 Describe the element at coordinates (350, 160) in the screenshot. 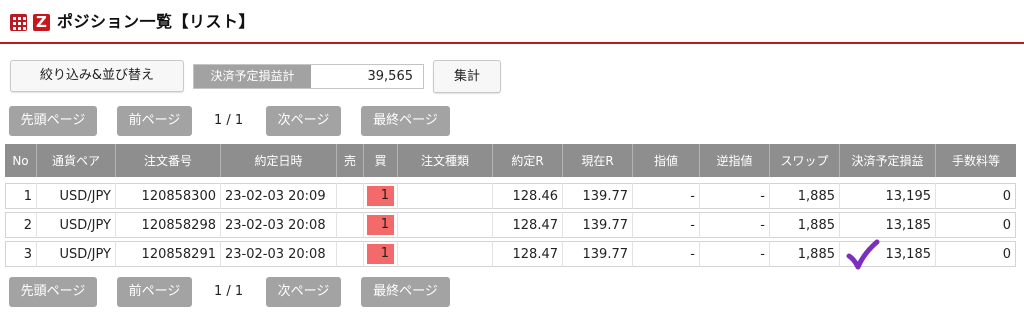

I see `col-header-sell: 売` at that location.